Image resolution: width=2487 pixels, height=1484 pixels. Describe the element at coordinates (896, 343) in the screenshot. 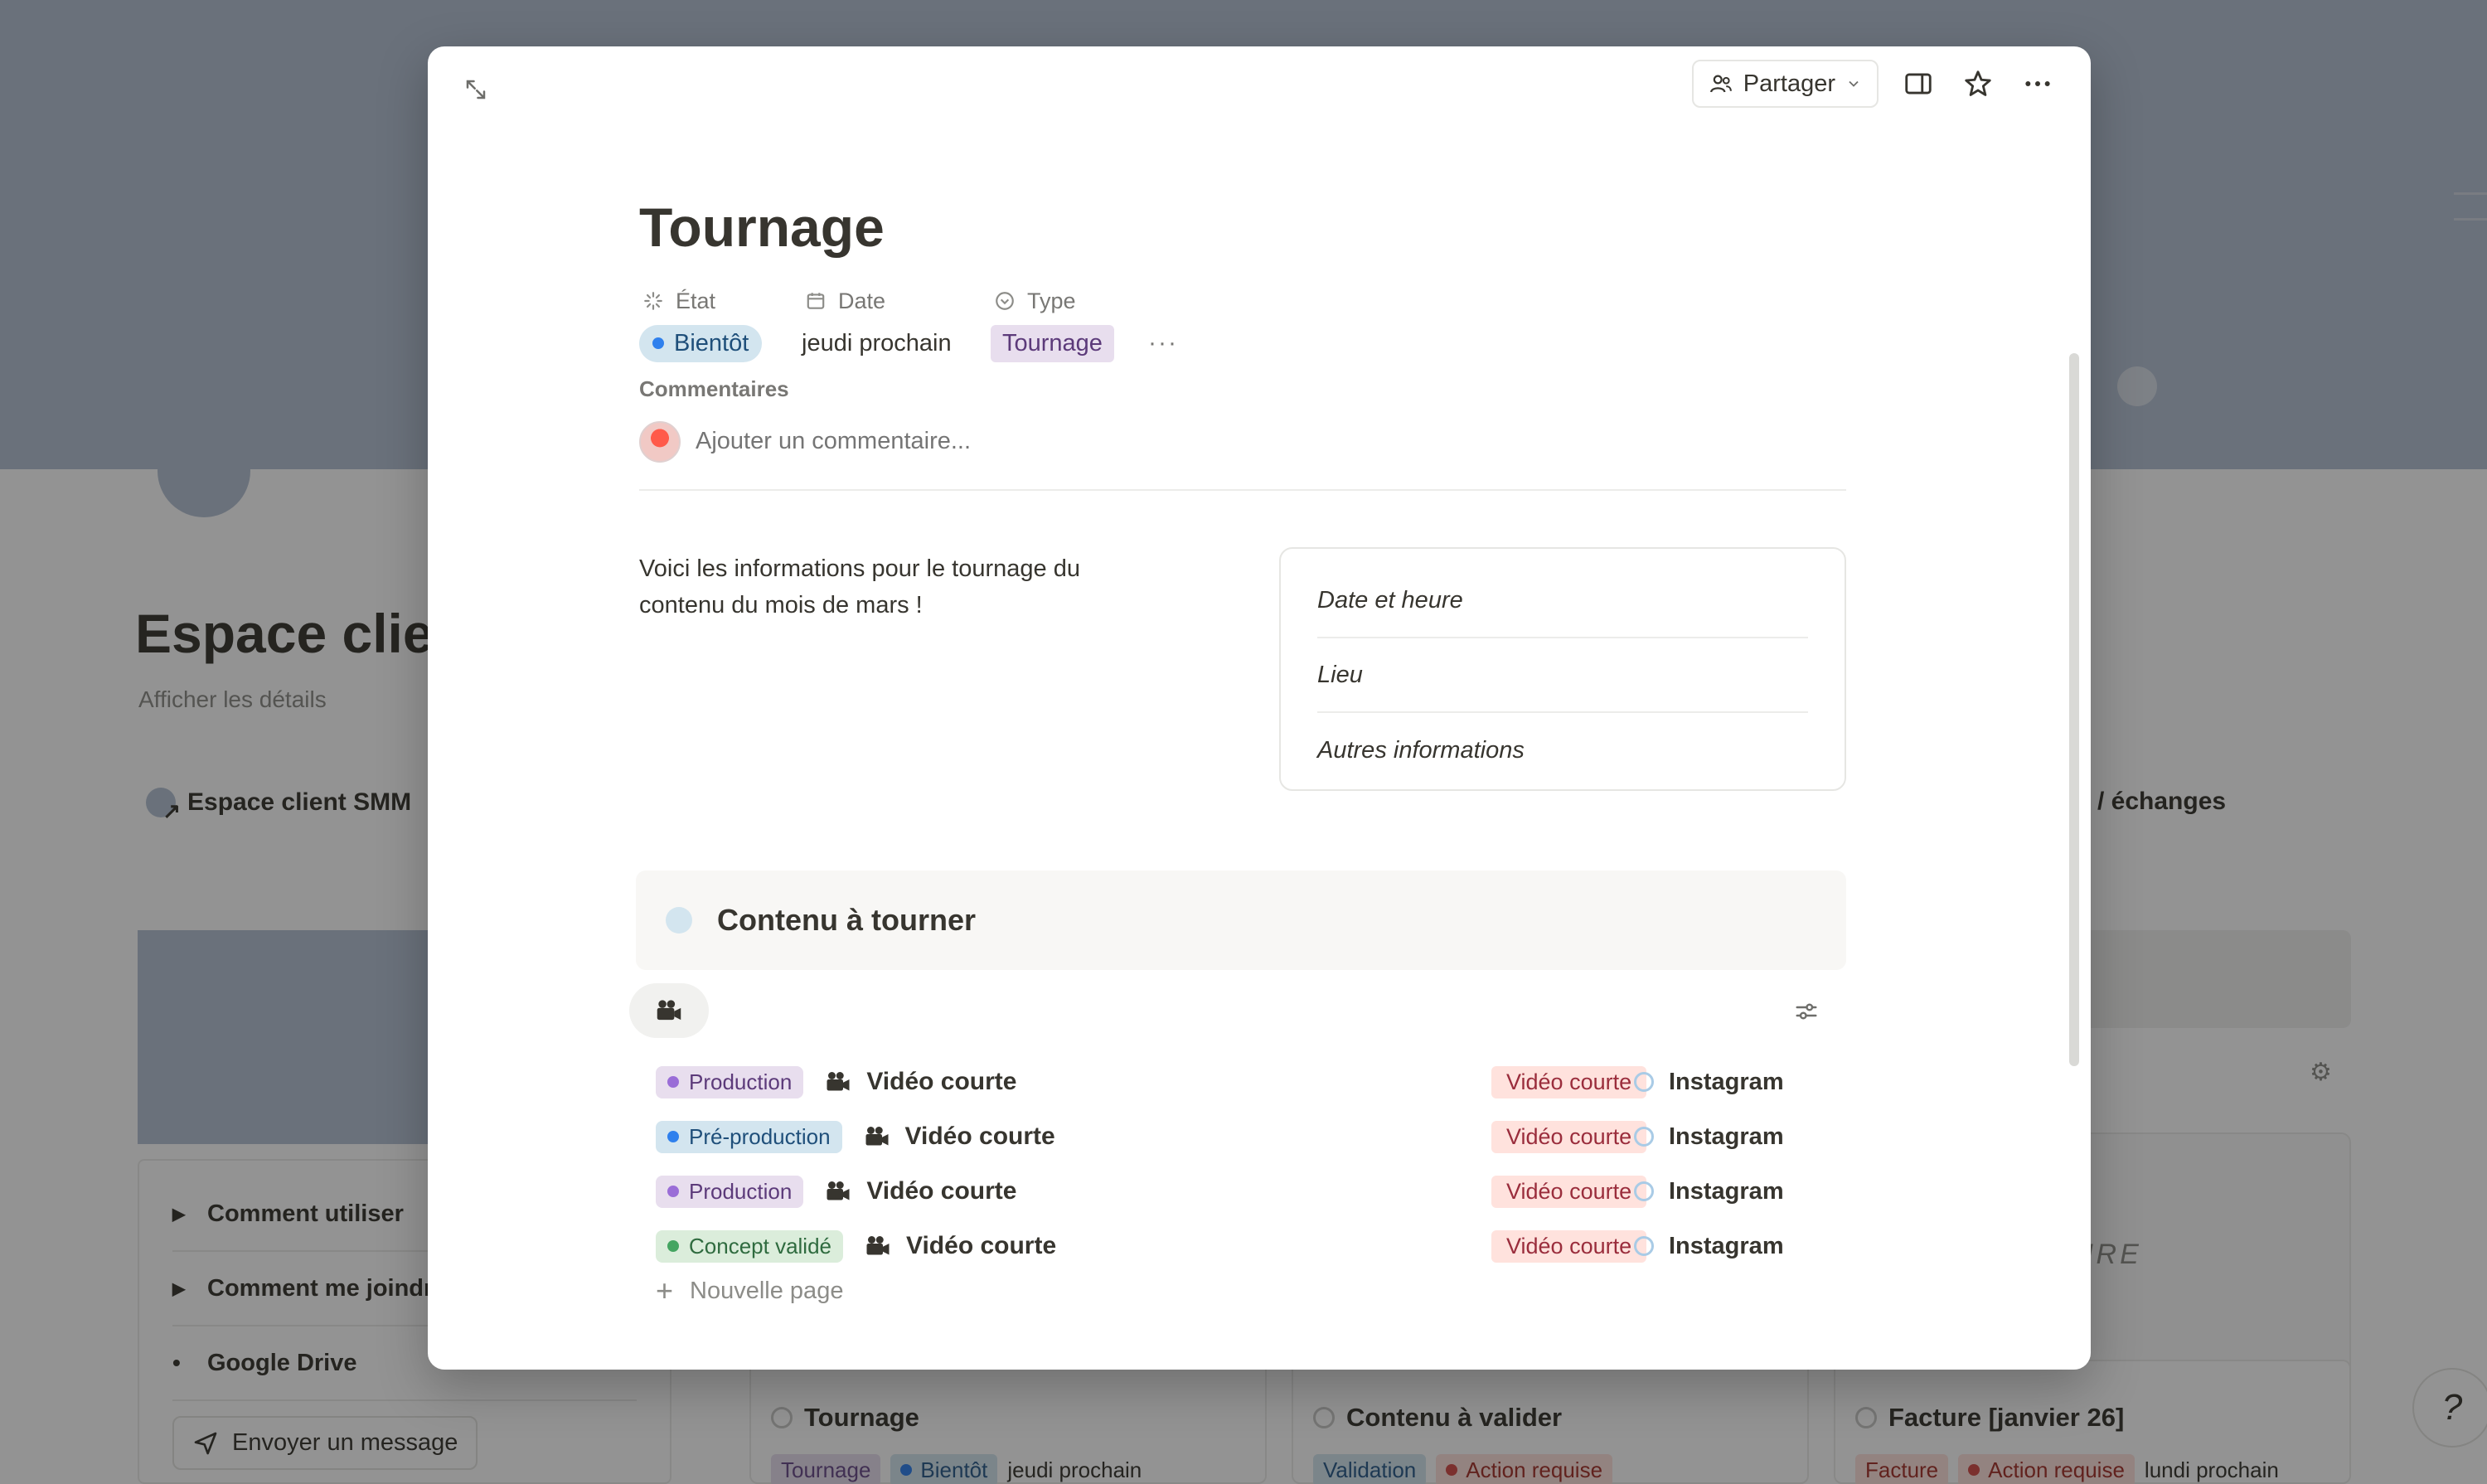

I see `property-value: jeudi prochain` at that location.